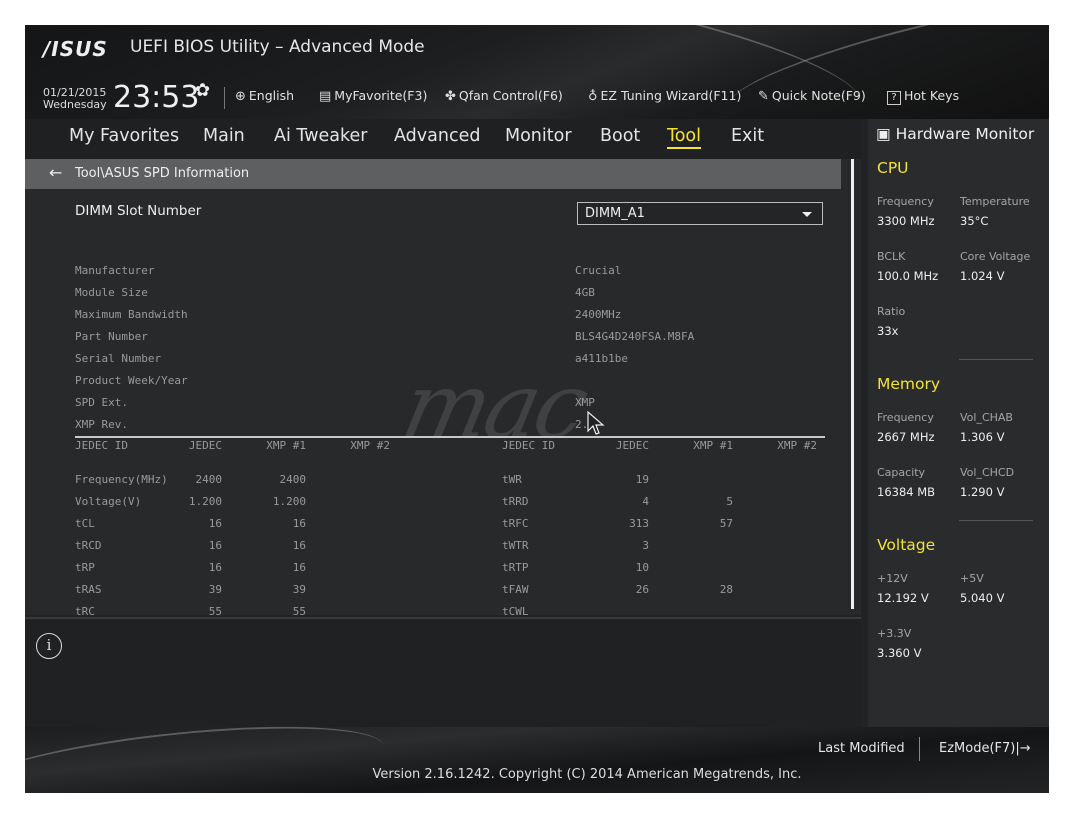 This screenshot has height=818, width=1074. Describe the element at coordinates (85, 523) in the screenshot. I see `timing-row-label: tCL` at that location.